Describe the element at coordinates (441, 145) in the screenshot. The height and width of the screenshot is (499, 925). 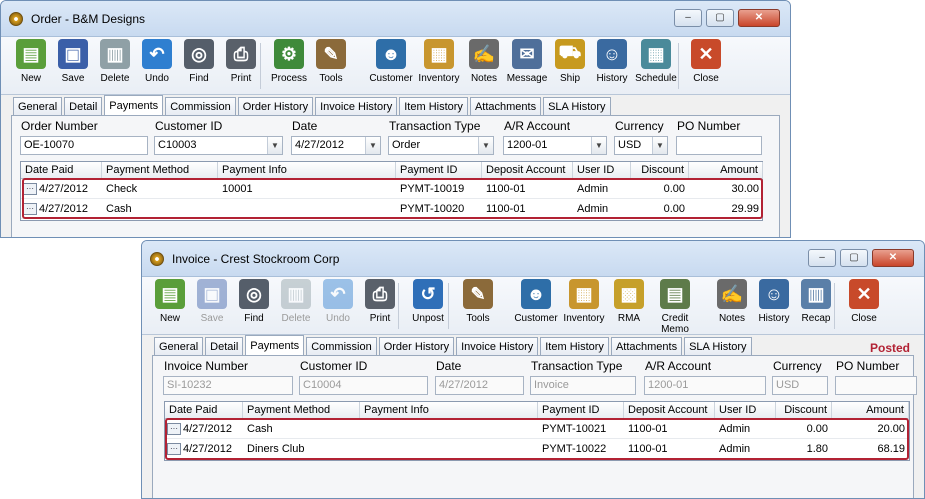
I see `transaction-type-combo: Order ▼` at that location.